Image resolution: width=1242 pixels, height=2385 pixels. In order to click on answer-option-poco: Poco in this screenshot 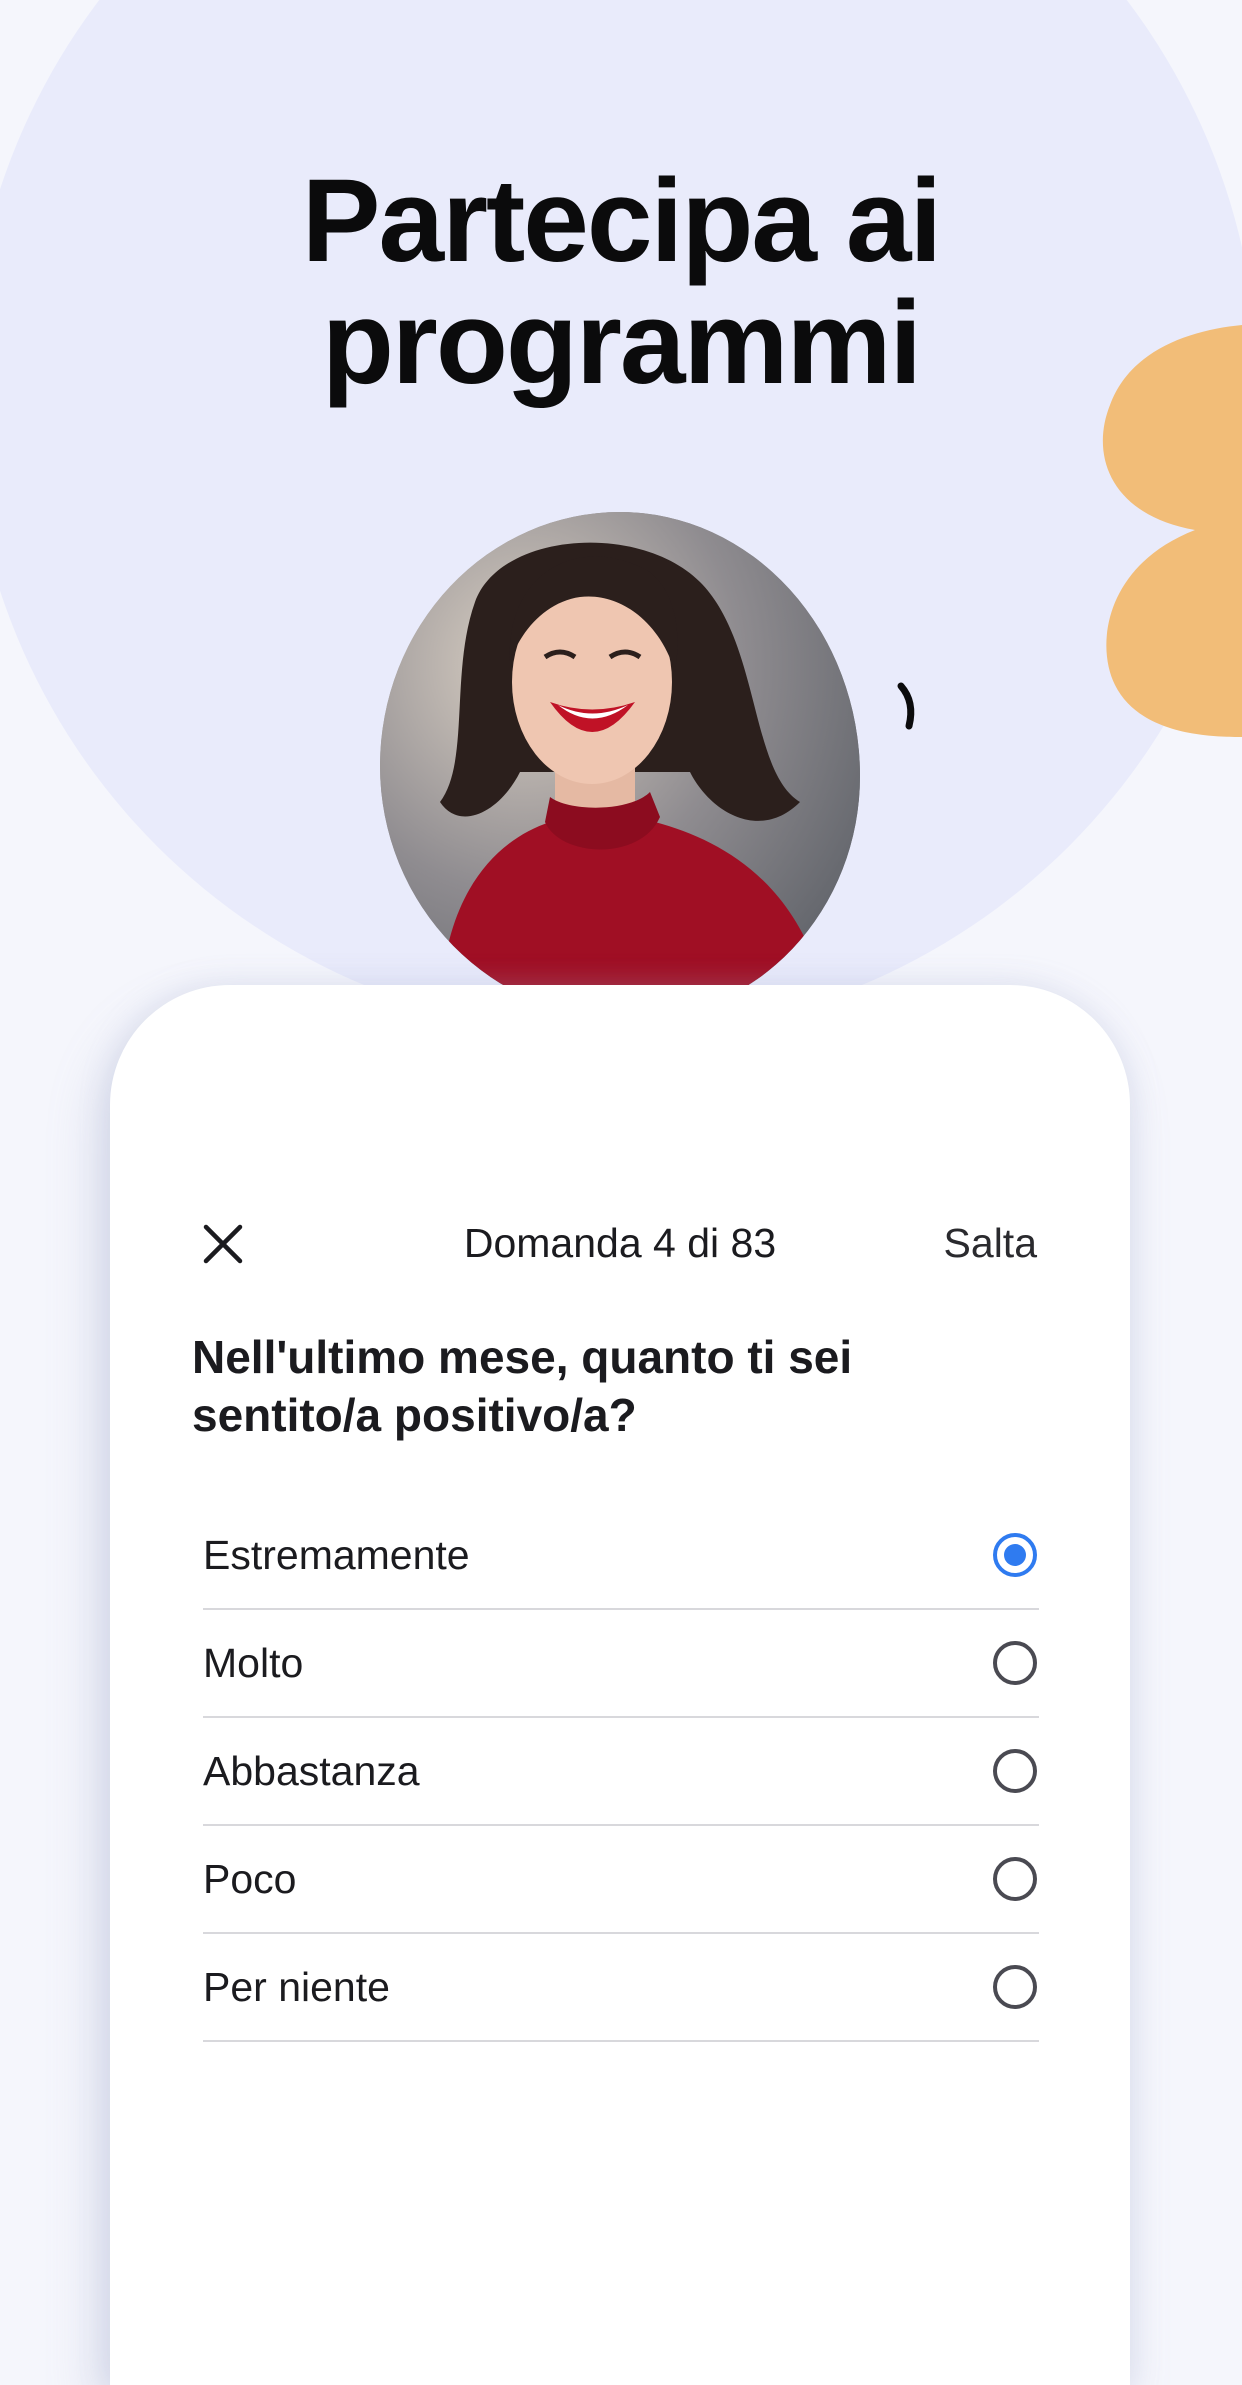, I will do `click(621, 1880)`.